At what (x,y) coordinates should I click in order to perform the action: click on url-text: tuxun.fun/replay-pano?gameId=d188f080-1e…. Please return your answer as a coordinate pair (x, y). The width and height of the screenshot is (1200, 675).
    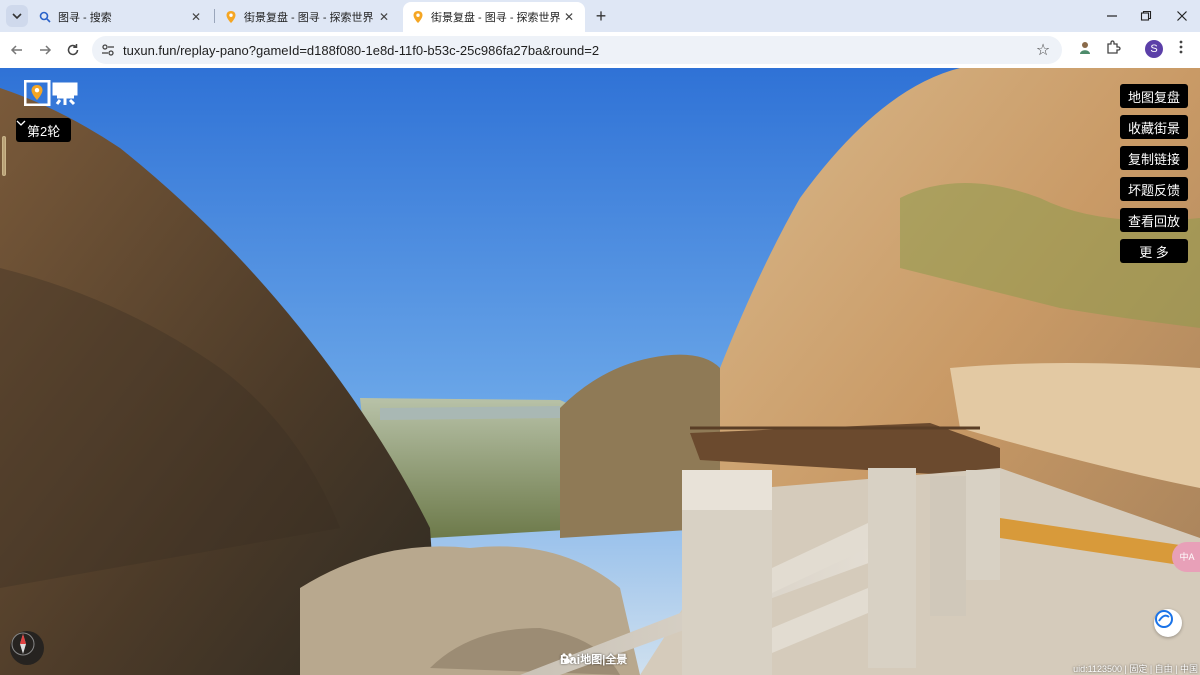
    Looking at the image, I should click on (361, 50).